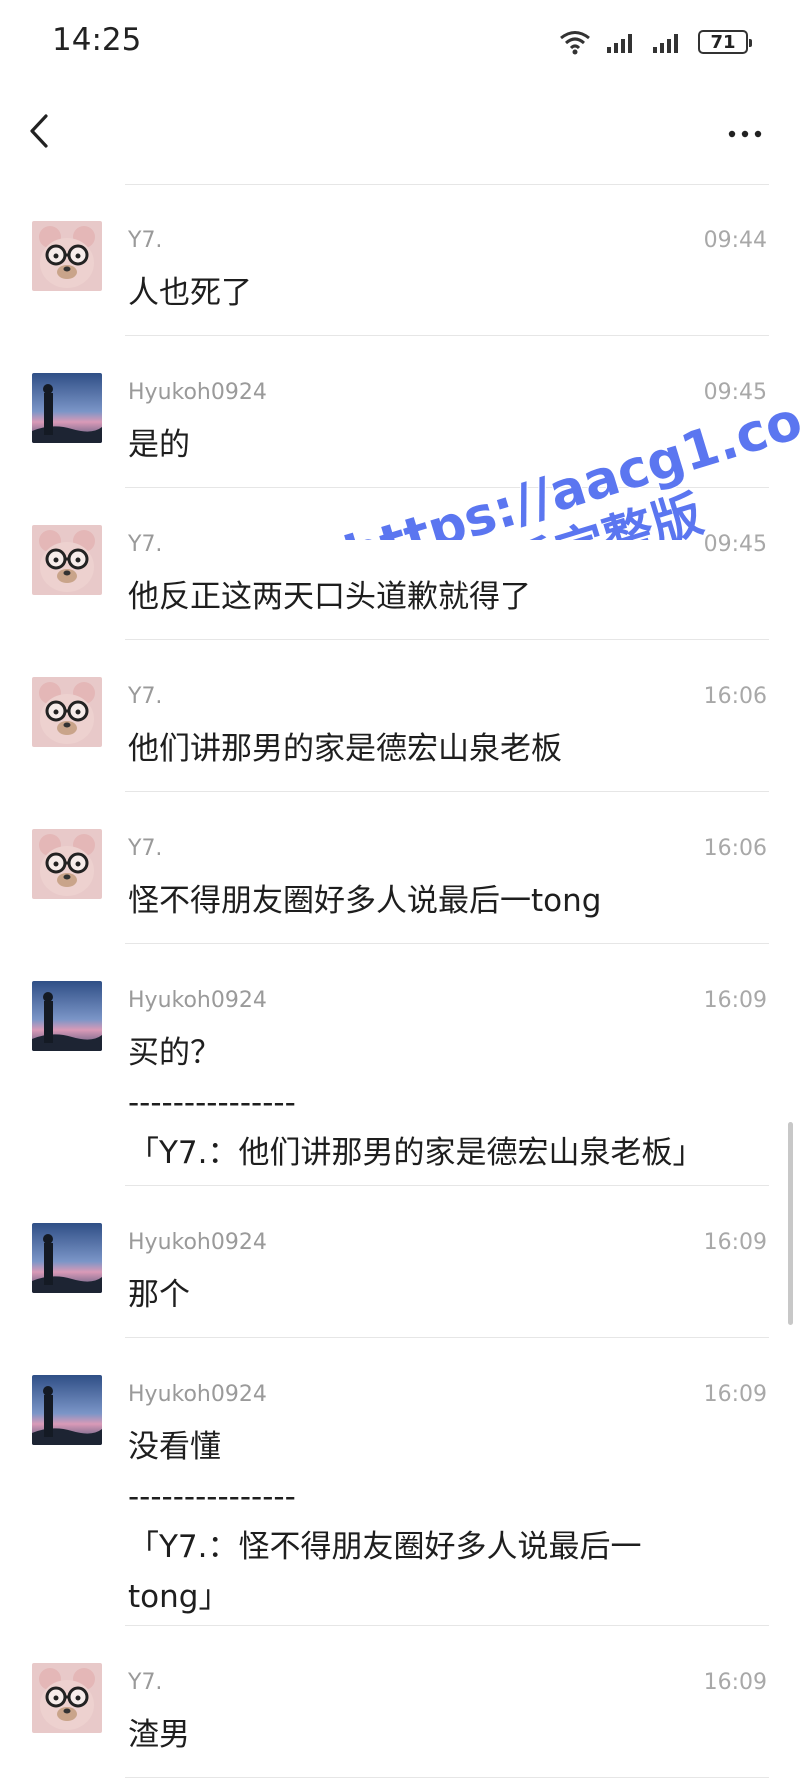 The width and height of the screenshot is (800, 1781). I want to click on message-item: Hyukoh0924 16:09 那个, so click(400, 1262).